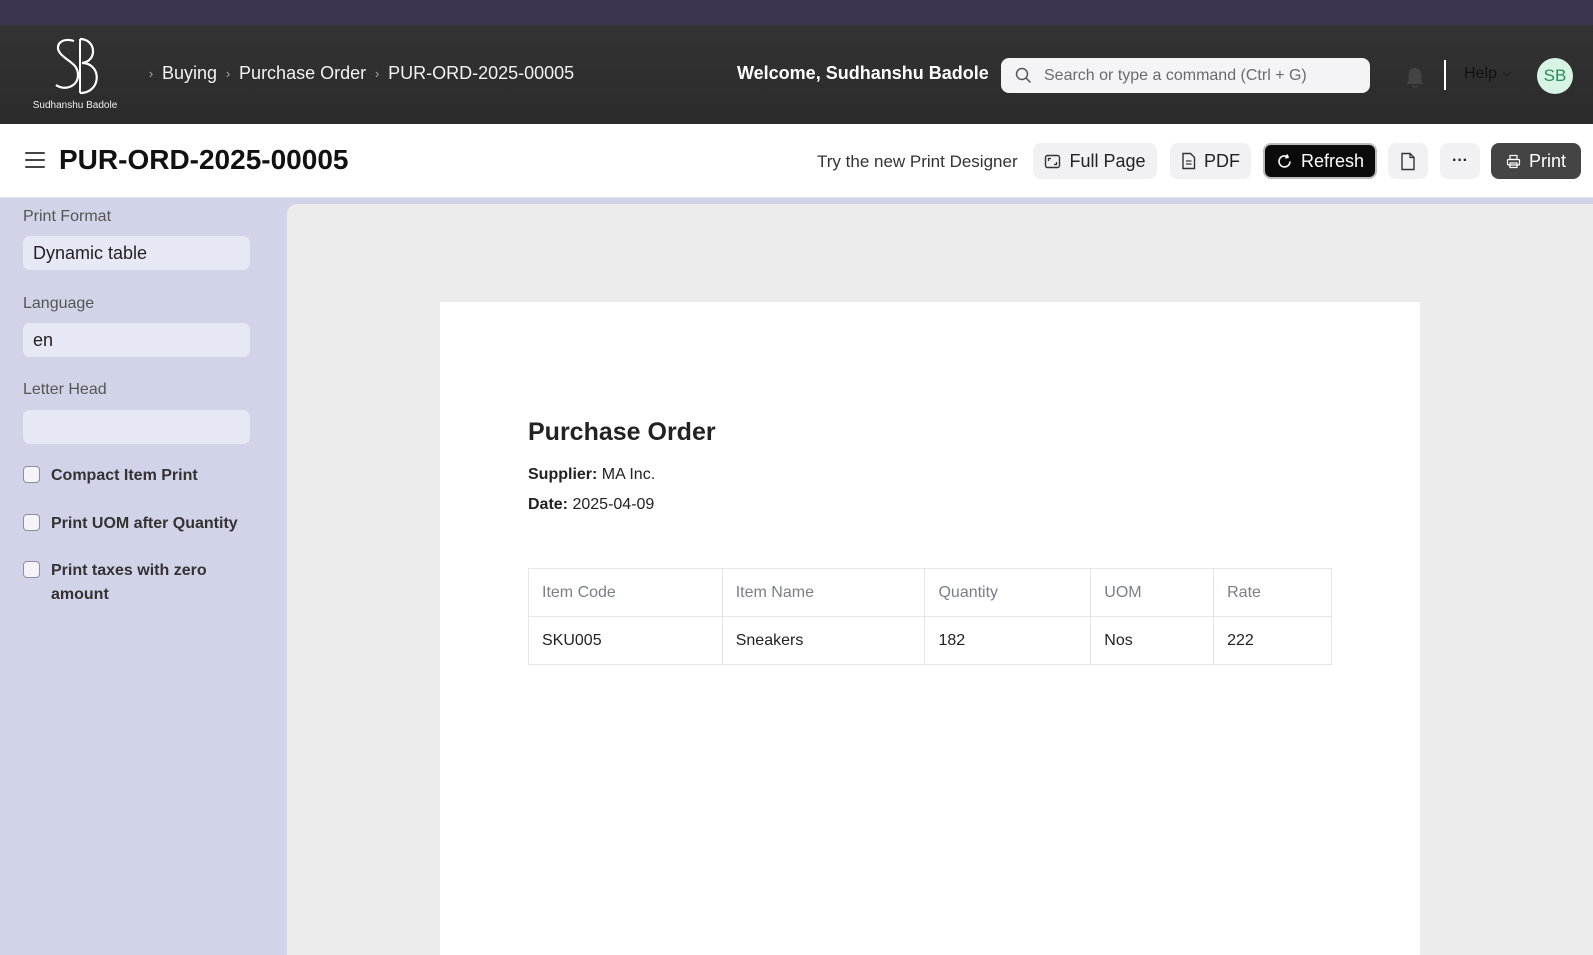 The image size is (1593, 955). What do you see at coordinates (481, 73) in the screenshot?
I see `breadcrumb-current-document: PUR-ORD-2025-00005` at bounding box center [481, 73].